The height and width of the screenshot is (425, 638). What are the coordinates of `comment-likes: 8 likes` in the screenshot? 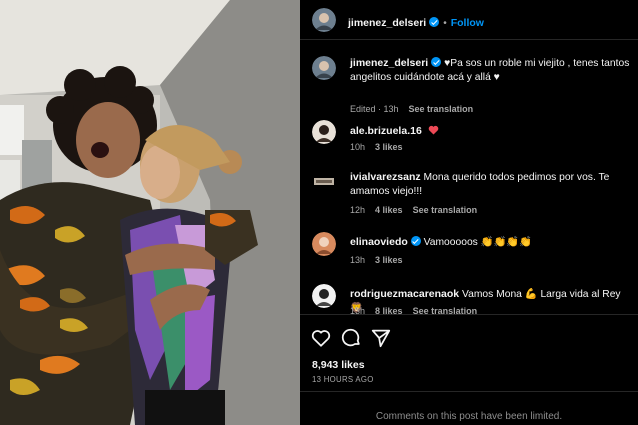 It's located at (389, 310).